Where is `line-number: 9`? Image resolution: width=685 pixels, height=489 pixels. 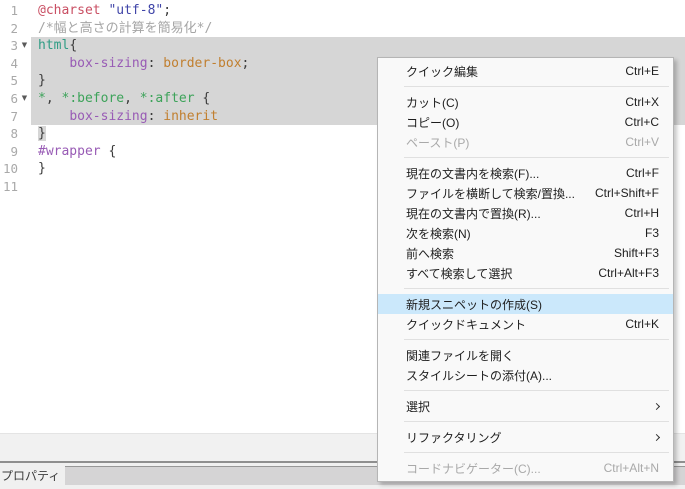 line-number: 9 is located at coordinates (14, 151).